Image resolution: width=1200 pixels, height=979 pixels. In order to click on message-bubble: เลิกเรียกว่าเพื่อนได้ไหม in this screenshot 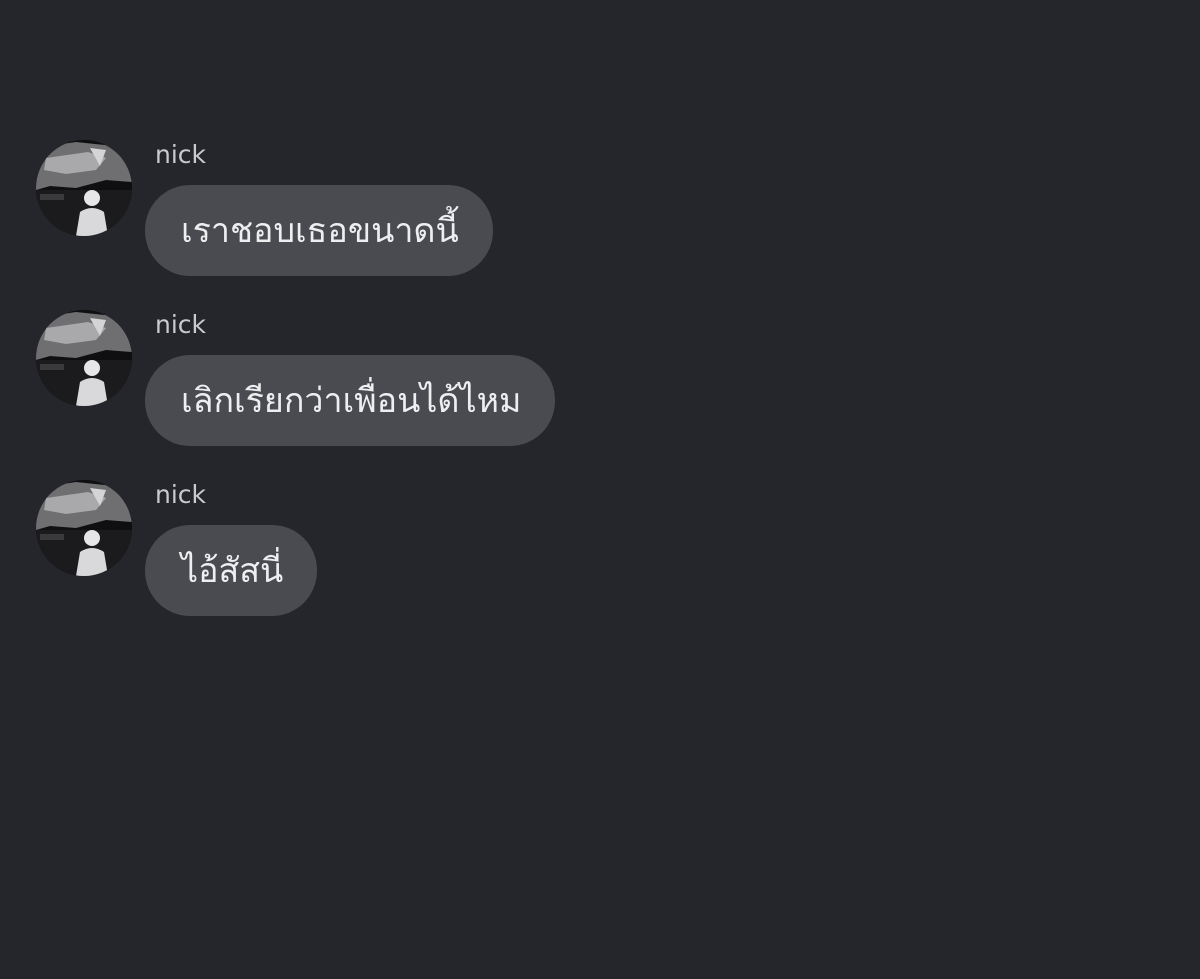, I will do `click(350, 400)`.